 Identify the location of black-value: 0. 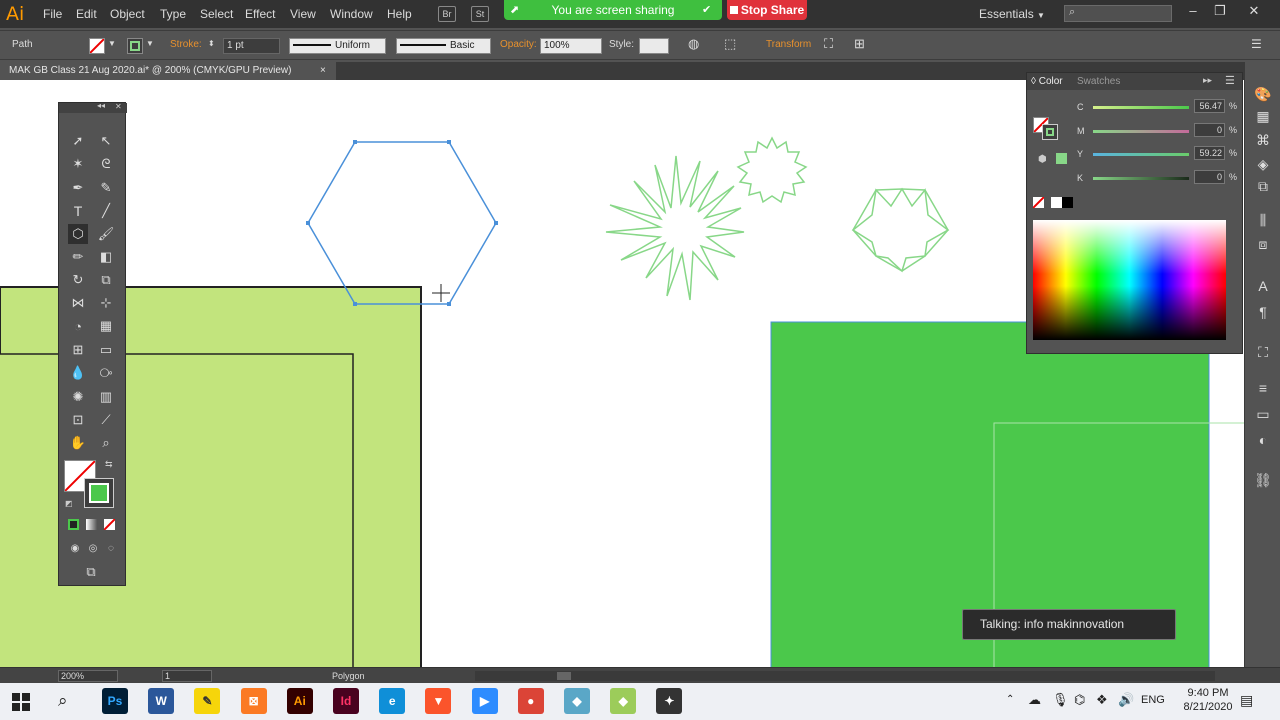
(1209, 177).